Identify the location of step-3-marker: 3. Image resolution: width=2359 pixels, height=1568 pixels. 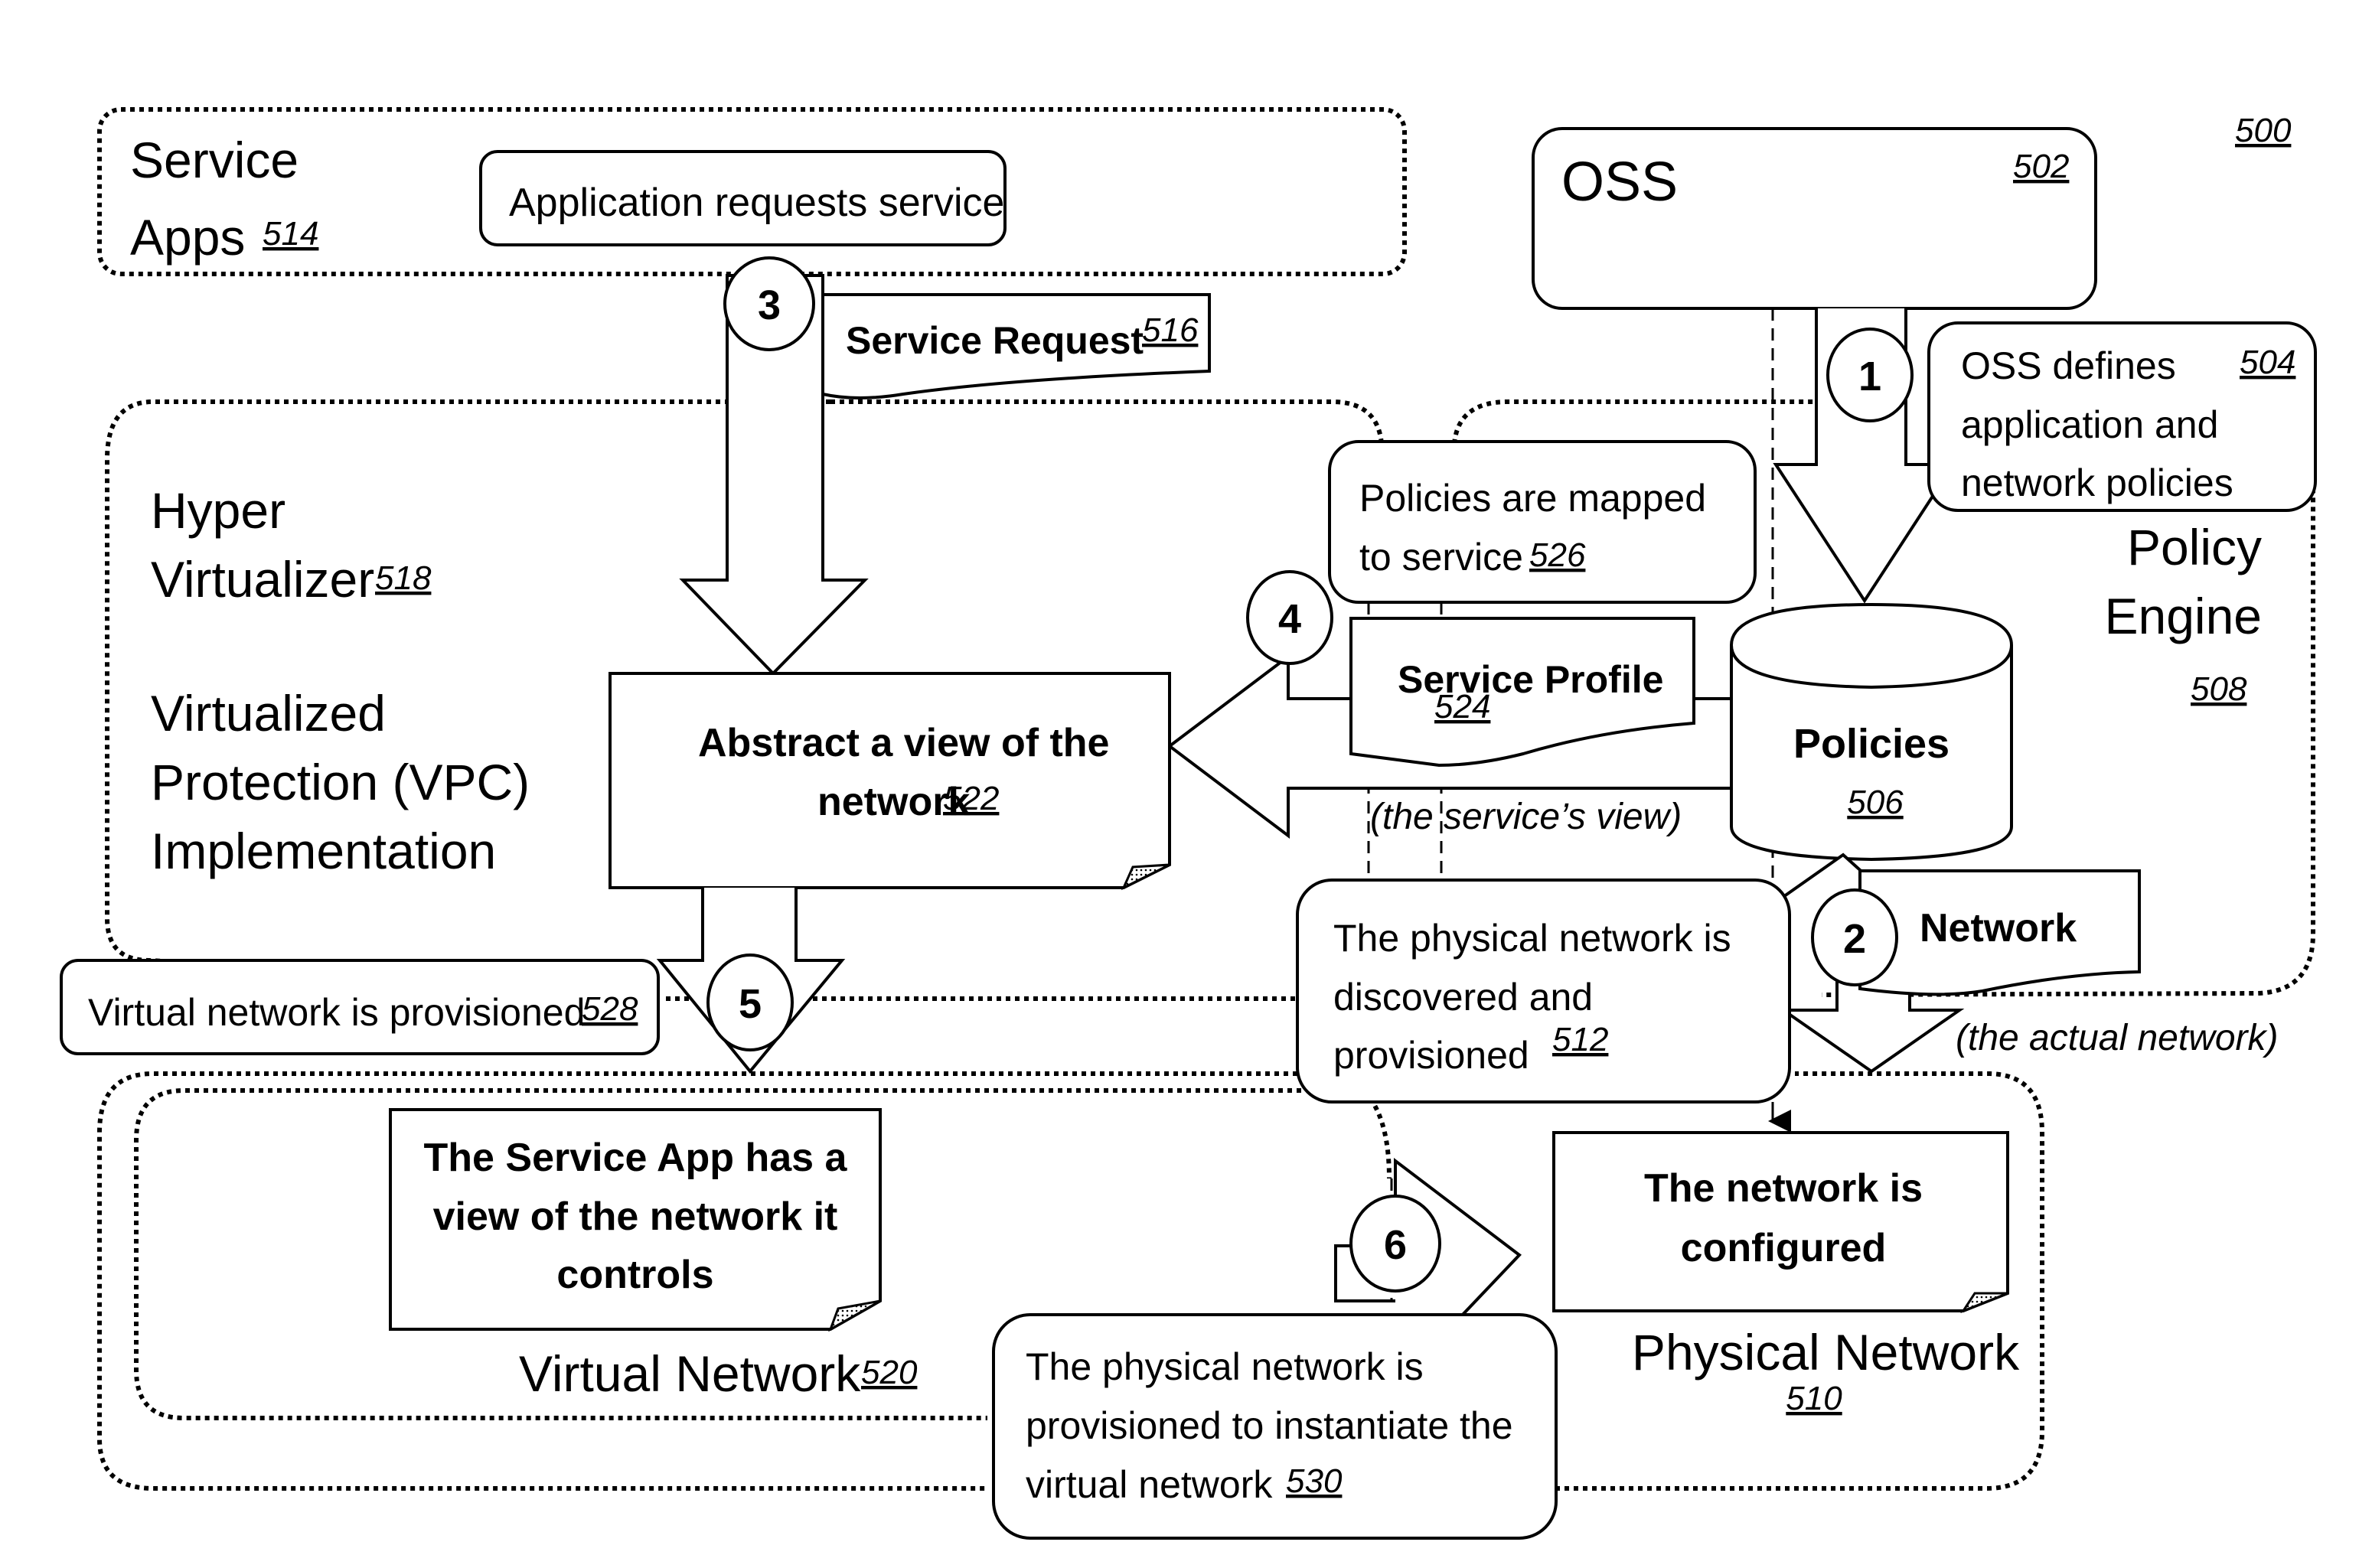
(769, 303).